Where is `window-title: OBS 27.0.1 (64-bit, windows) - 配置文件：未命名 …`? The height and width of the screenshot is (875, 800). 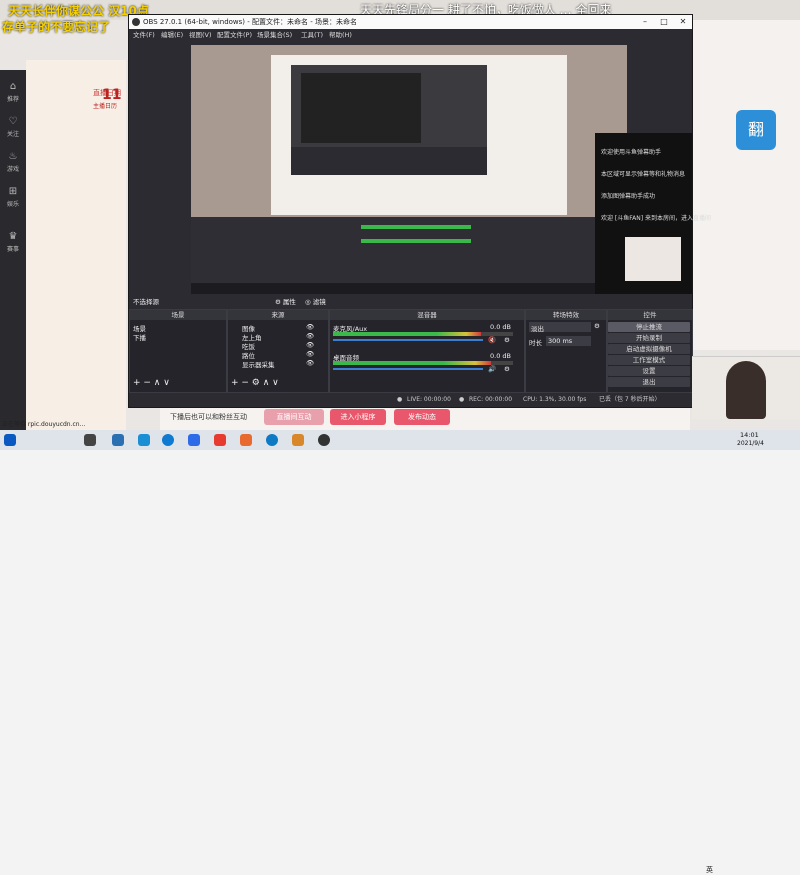
window-title: OBS 27.0.1 (64-bit, windows) - 配置文件：未命名 … is located at coordinates (250, 22).